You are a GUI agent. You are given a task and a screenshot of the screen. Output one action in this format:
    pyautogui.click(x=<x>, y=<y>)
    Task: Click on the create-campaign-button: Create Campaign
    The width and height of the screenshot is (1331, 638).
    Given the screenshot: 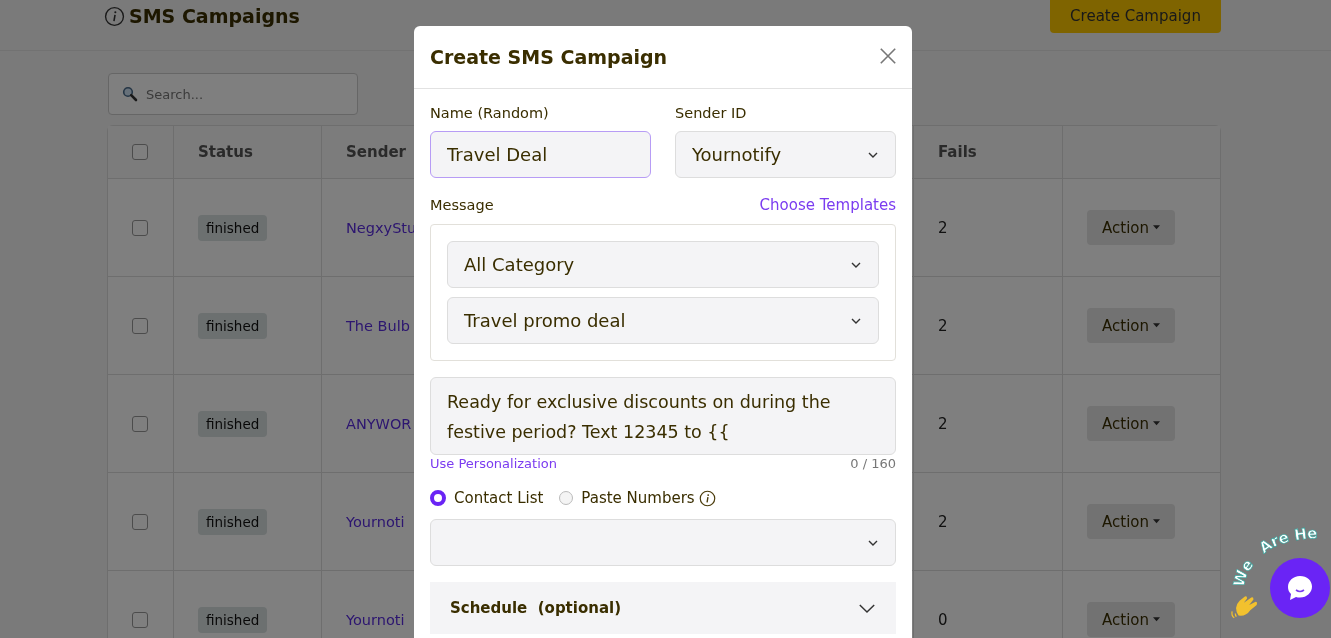 What is the action you would take?
    pyautogui.click(x=1135, y=16)
    